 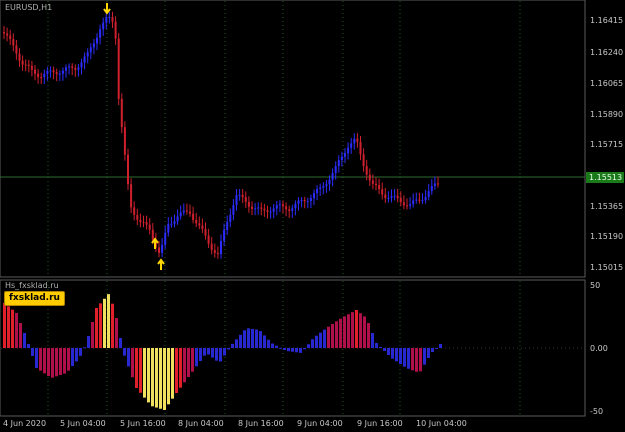 I want to click on brand-badge: fxsklad.ru, so click(x=34, y=298).